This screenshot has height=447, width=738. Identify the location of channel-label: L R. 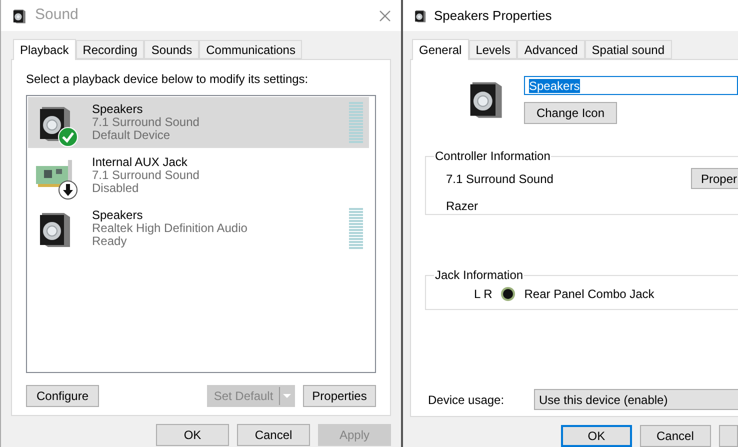
(483, 294).